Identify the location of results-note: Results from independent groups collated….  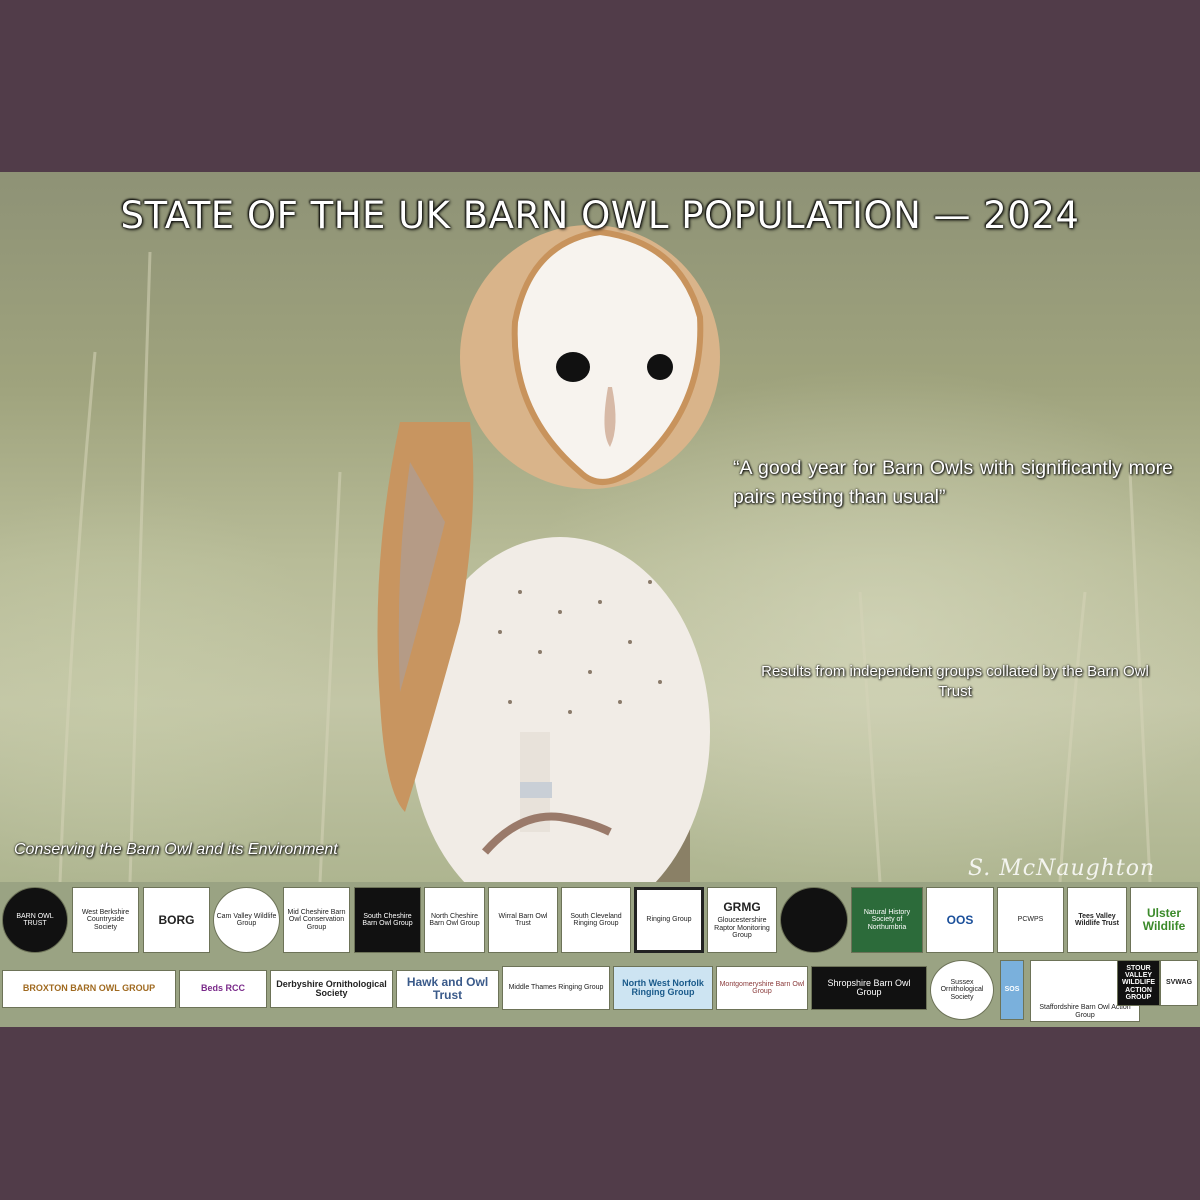
(955, 681).